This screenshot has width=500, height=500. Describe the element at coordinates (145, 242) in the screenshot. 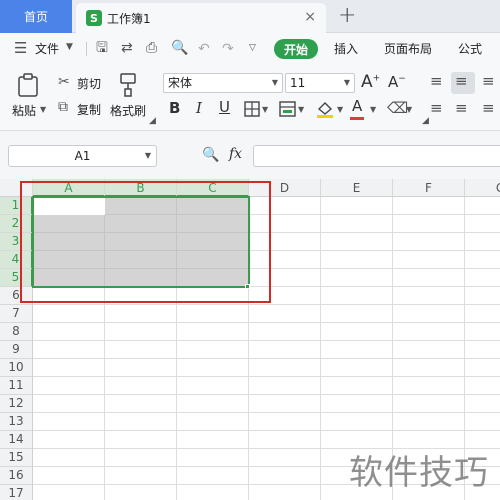

I see `annotation-rectangle` at that location.